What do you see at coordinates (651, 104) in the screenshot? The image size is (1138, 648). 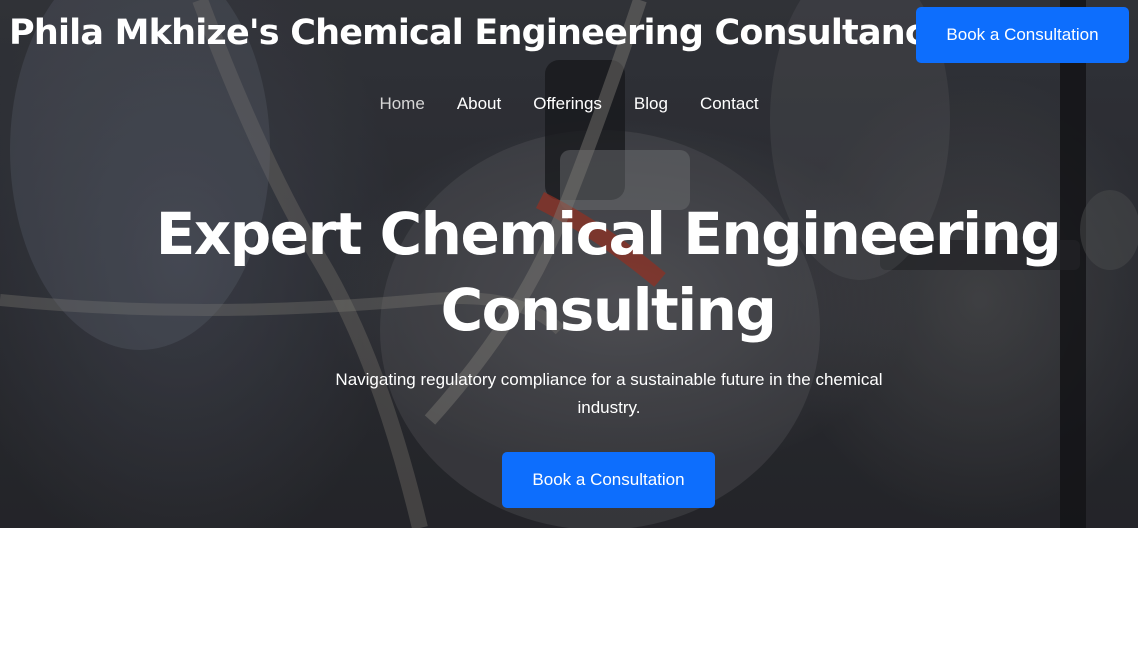 I see `nav-item-blog: Blog` at bounding box center [651, 104].